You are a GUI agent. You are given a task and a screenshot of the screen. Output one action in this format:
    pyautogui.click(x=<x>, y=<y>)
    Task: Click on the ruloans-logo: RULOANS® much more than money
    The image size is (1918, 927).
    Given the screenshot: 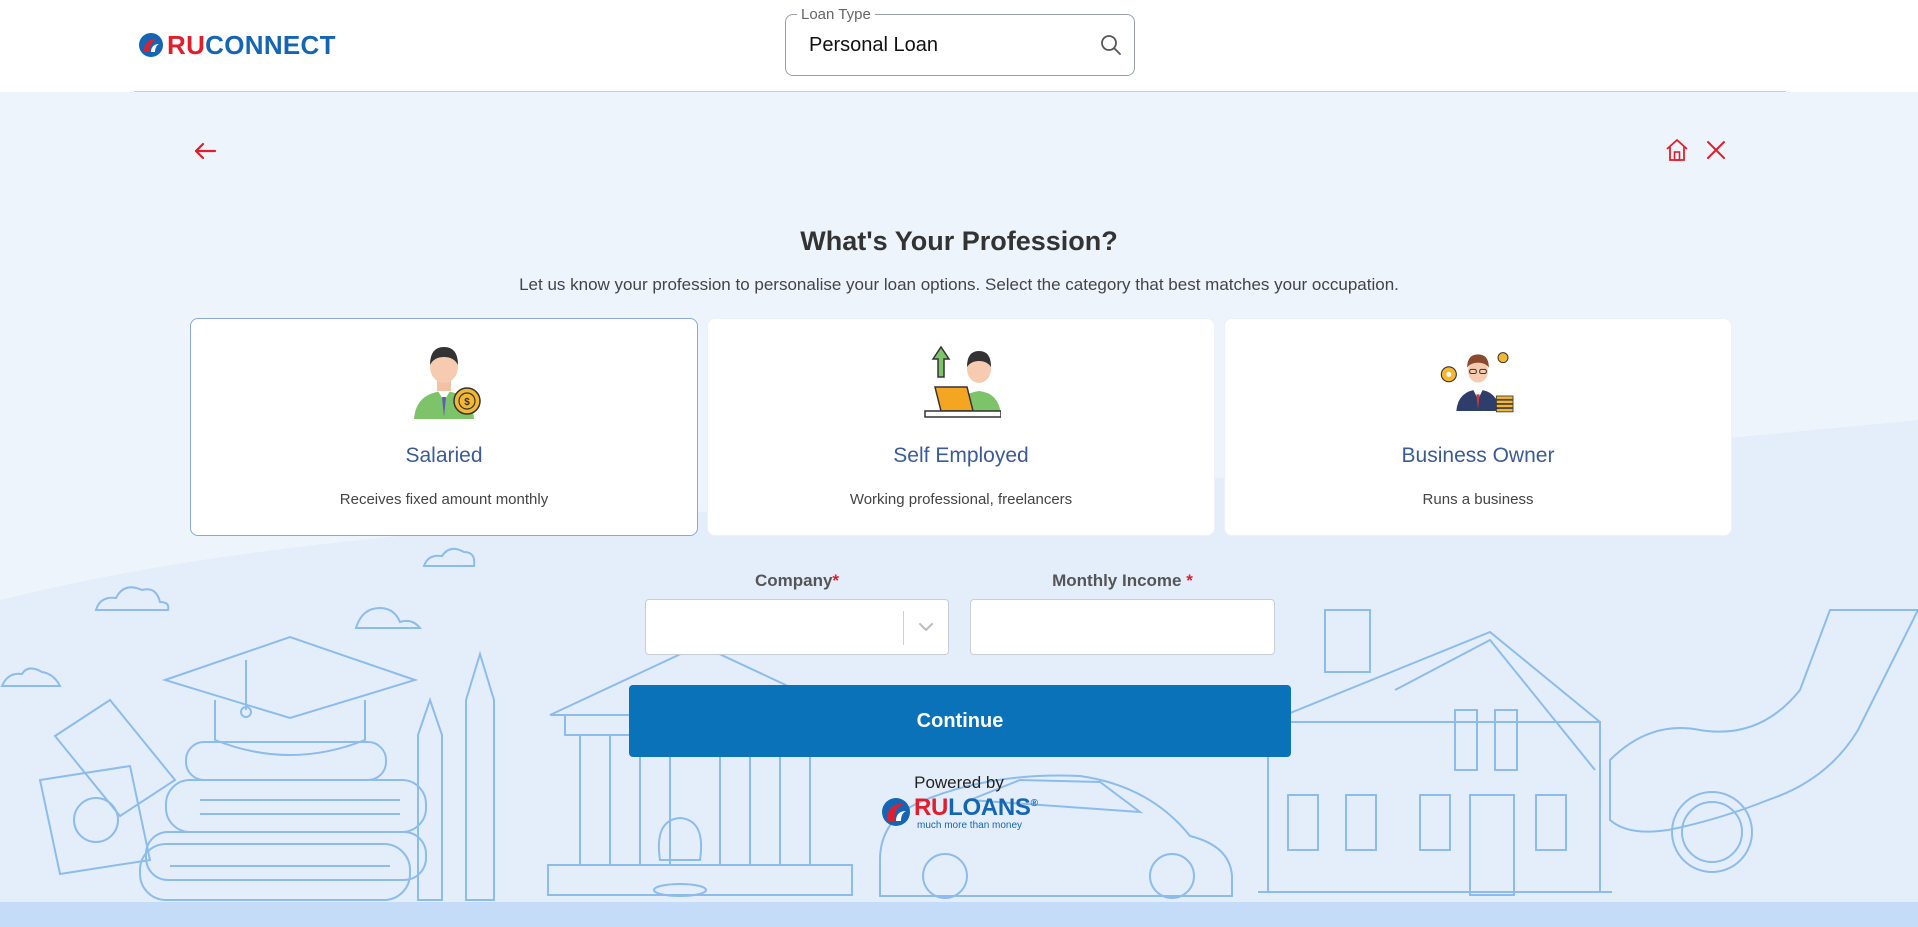 What is the action you would take?
    pyautogui.click(x=963, y=812)
    